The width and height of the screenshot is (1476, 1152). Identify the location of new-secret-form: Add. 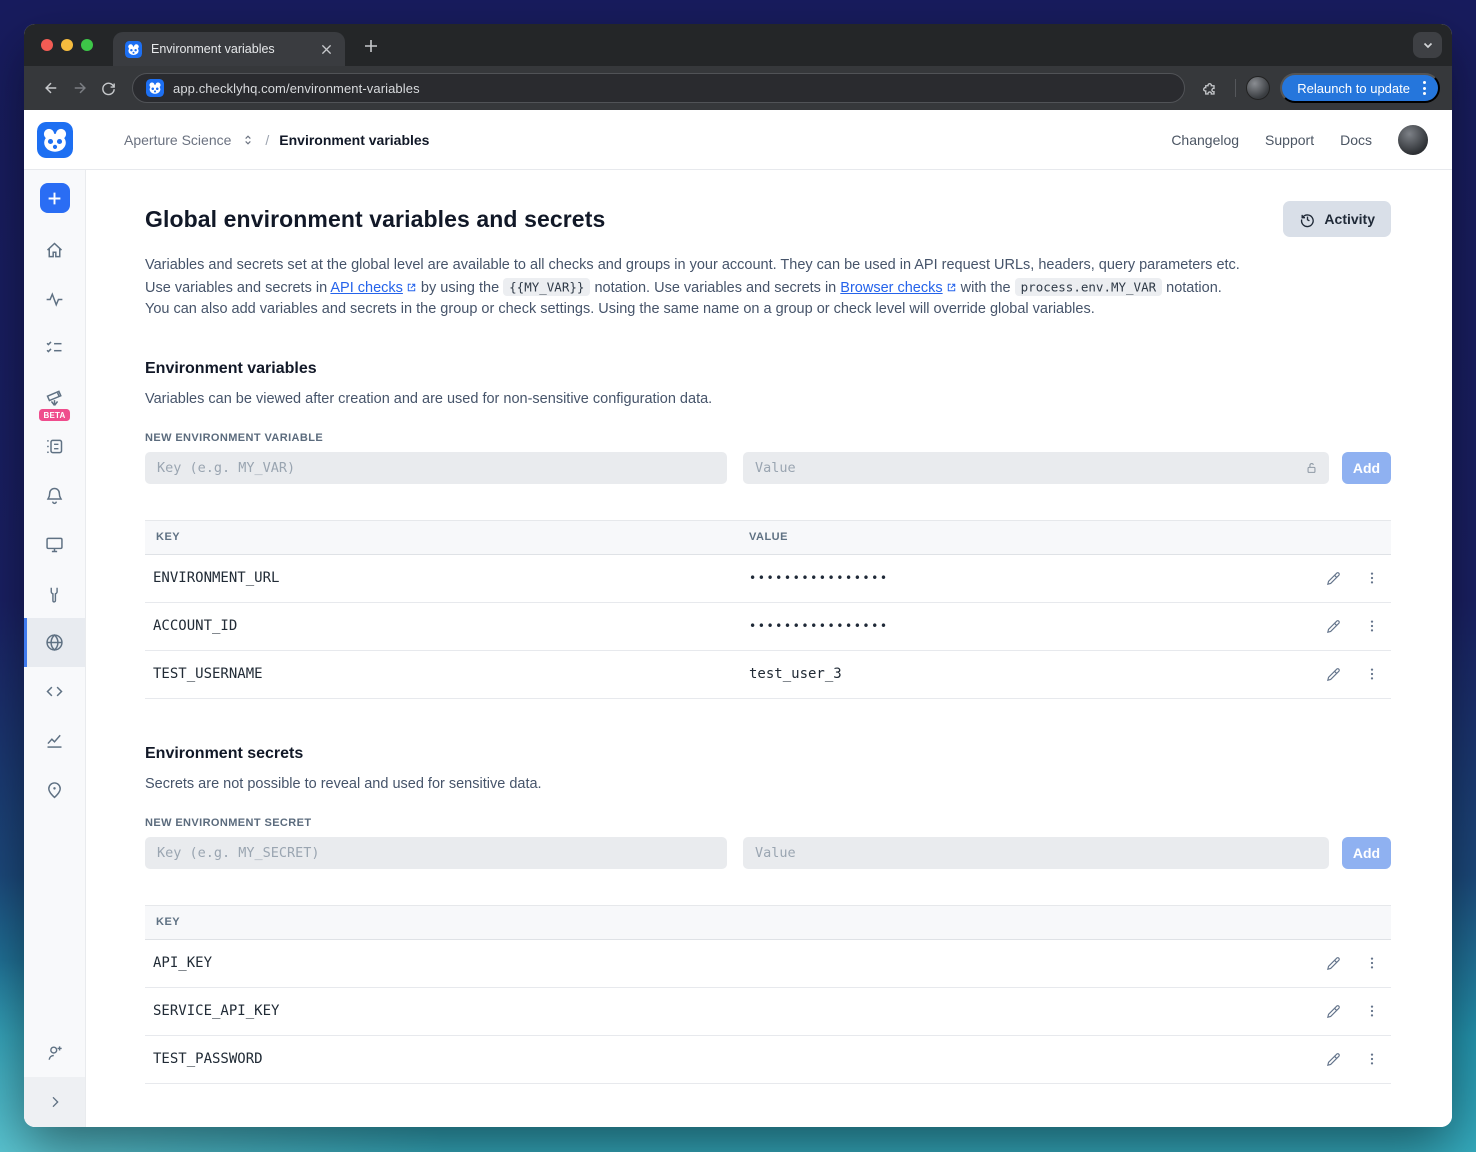
(768, 852).